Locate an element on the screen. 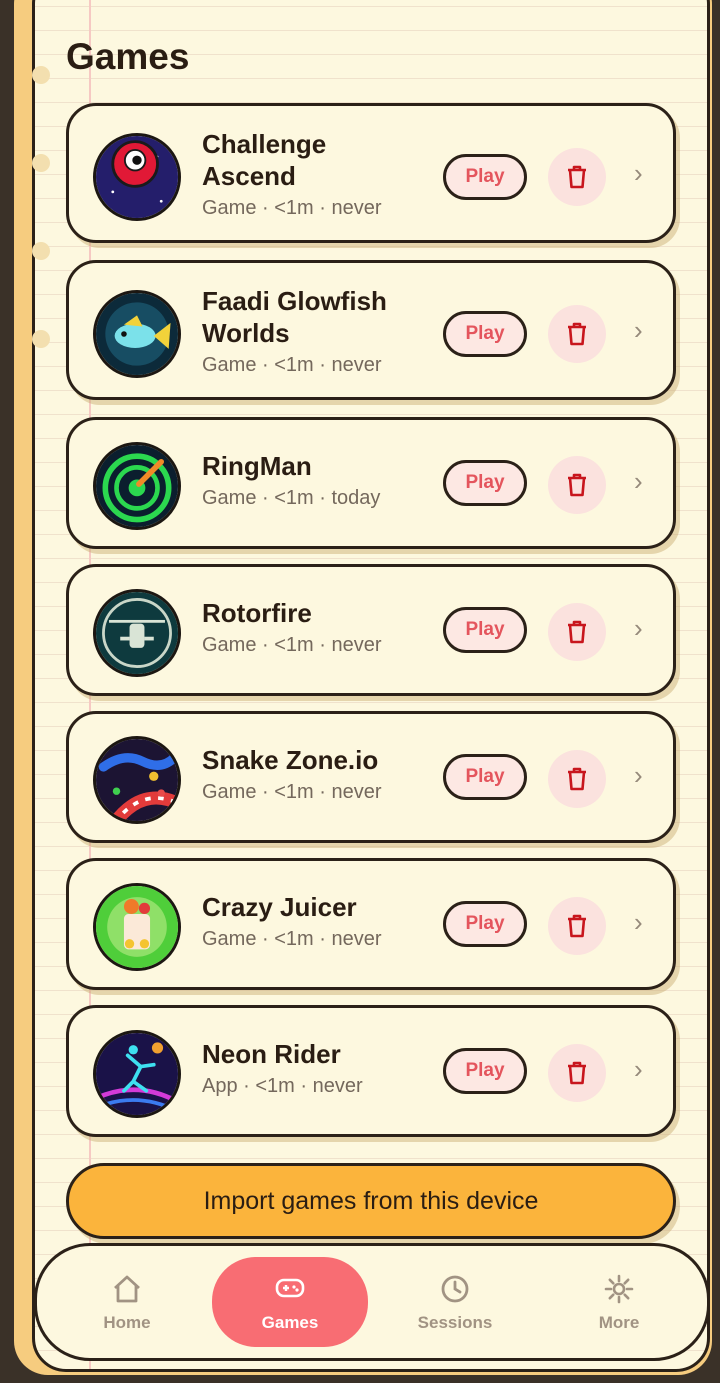 This screenshot has width=720, height=1383. nav-home: Home is located at coordinates (127, 1302).